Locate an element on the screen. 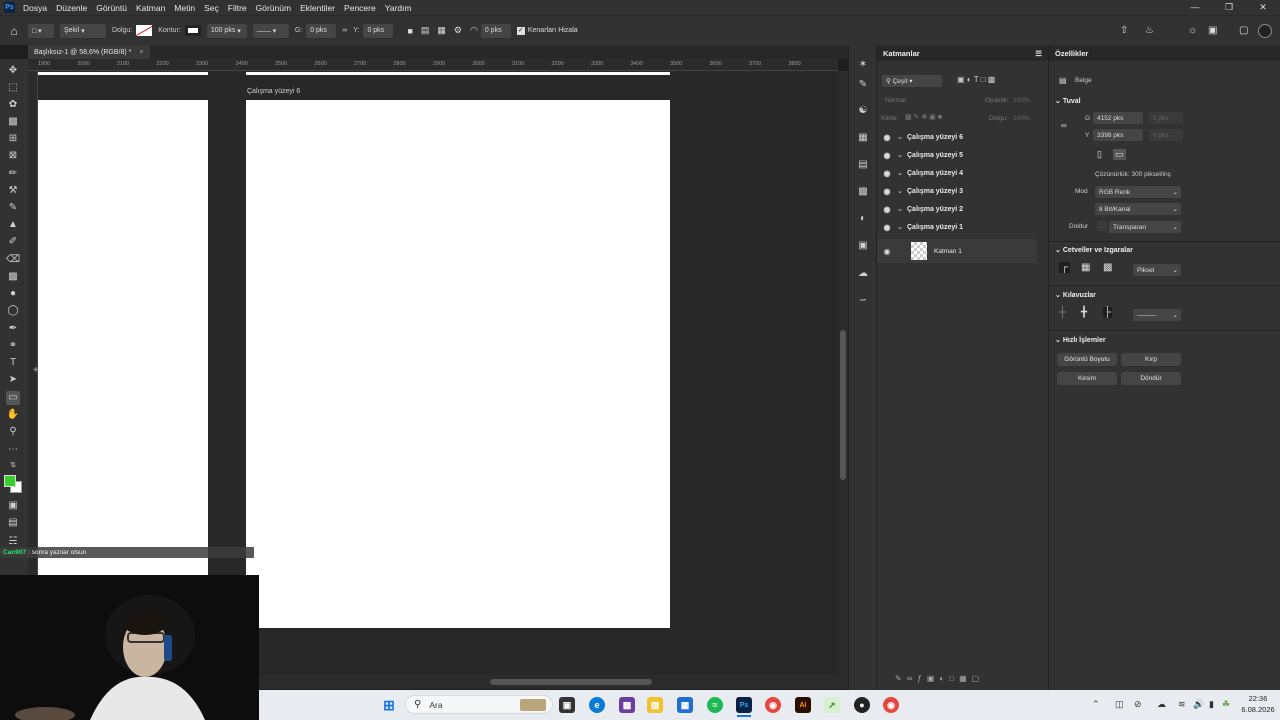 The height and width of the screenshot is (720, 1280). document-tab: Başlıksız-1 @ 58,6% (RGB/8) * × is located at coordinates (89, 52).